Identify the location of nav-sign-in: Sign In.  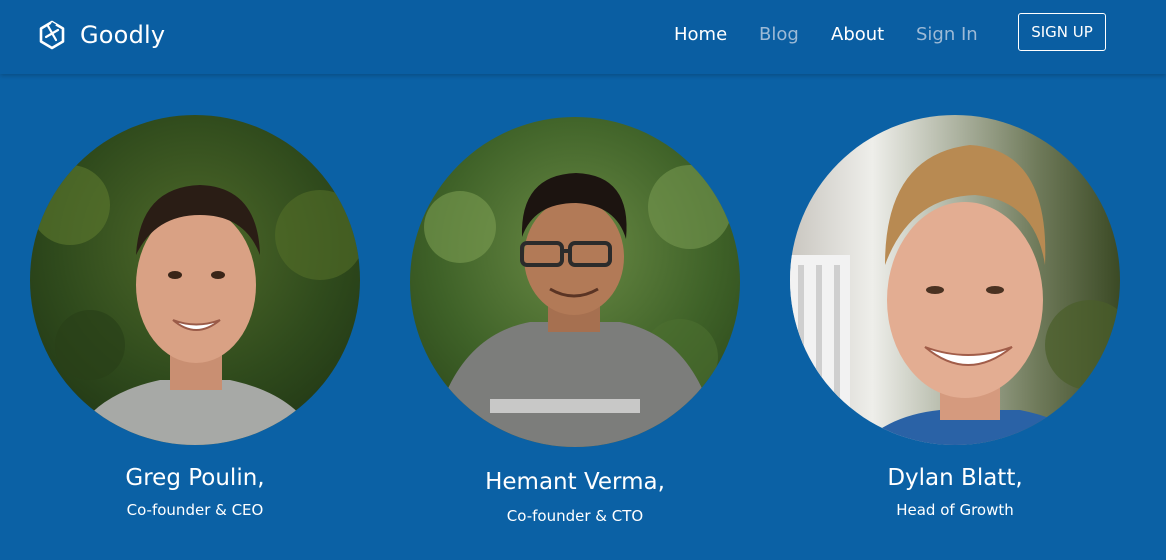
(947, 34).